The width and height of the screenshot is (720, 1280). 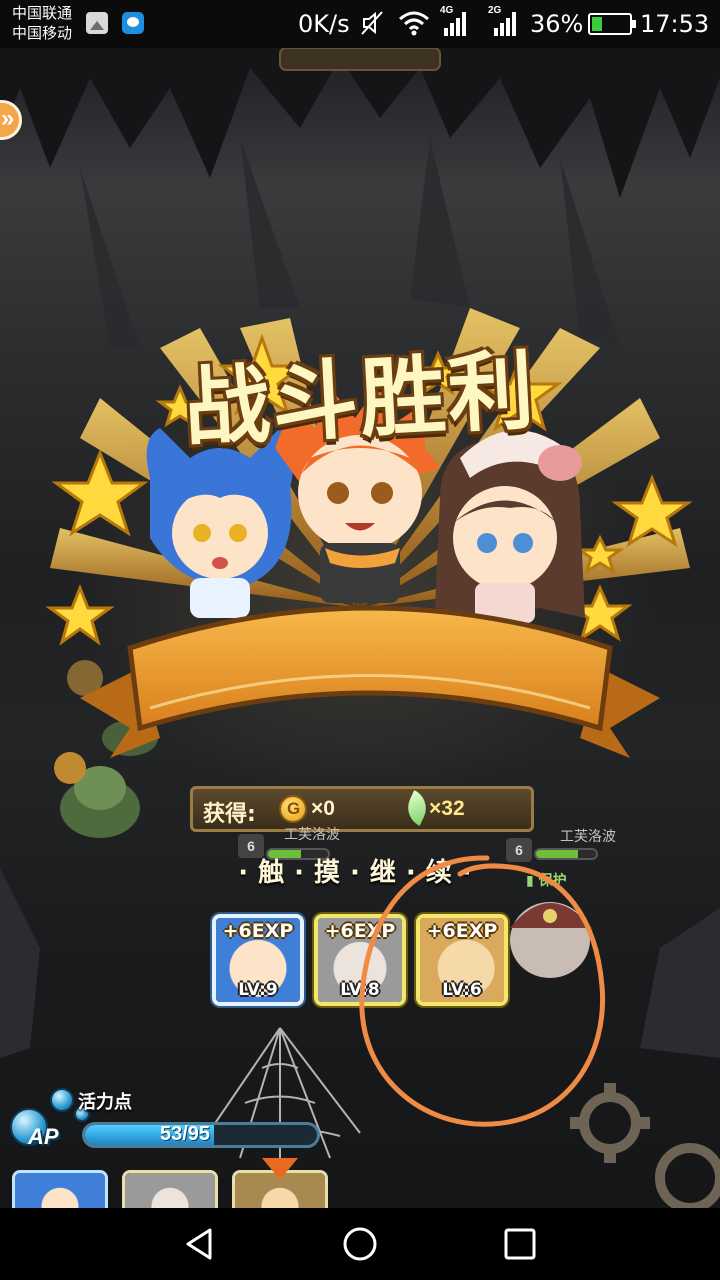 What do you see at coordinates (510, 526) in the screenshot?
I see `brunette-girl-illustration` at bounding box center [510, 526].